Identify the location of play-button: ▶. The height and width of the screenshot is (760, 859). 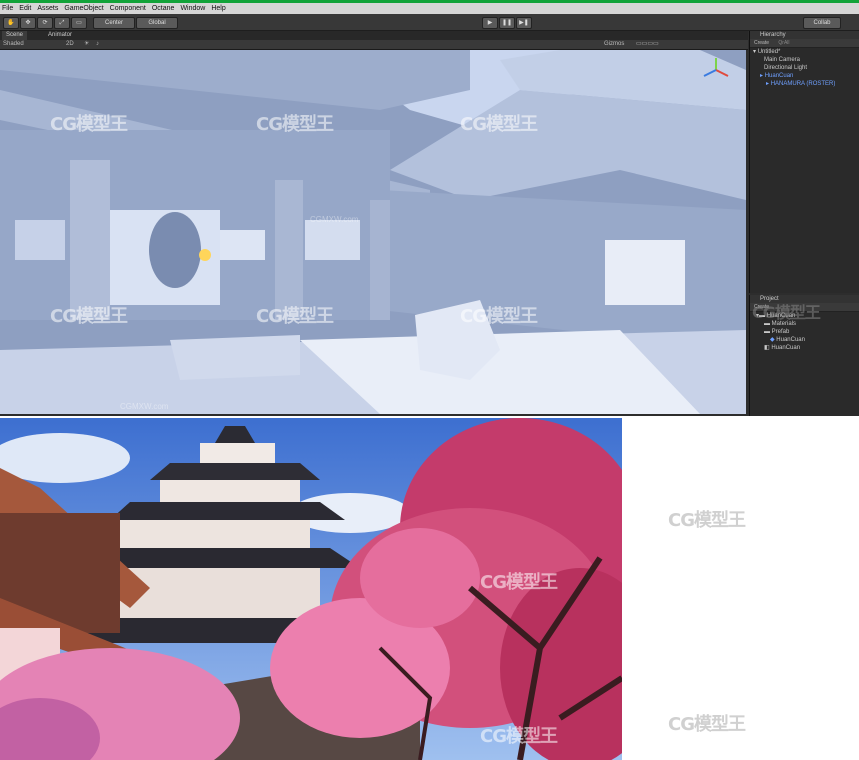
(490, 23).